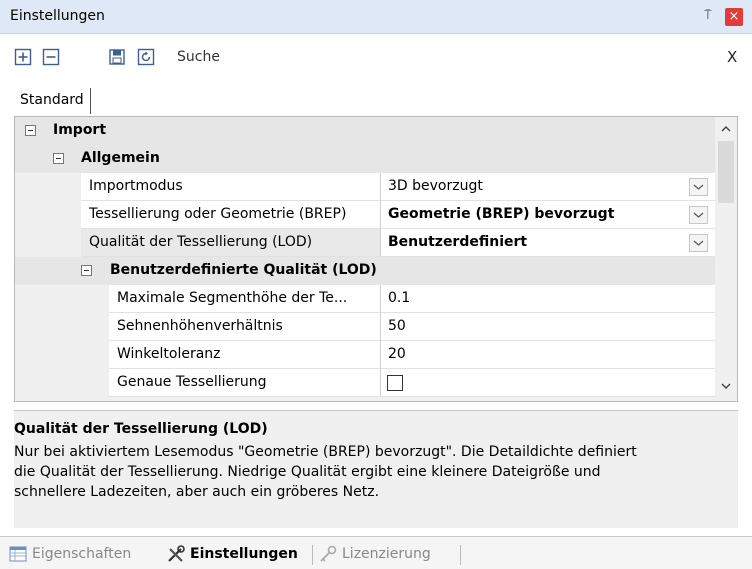 The width and height of the screenshot is (752, 569). What do you see at coordinates (141, 429) in the screenshot?
I see `description-title: Qualität der Tessellierung (LOD)` at bounding box center [141, 429].